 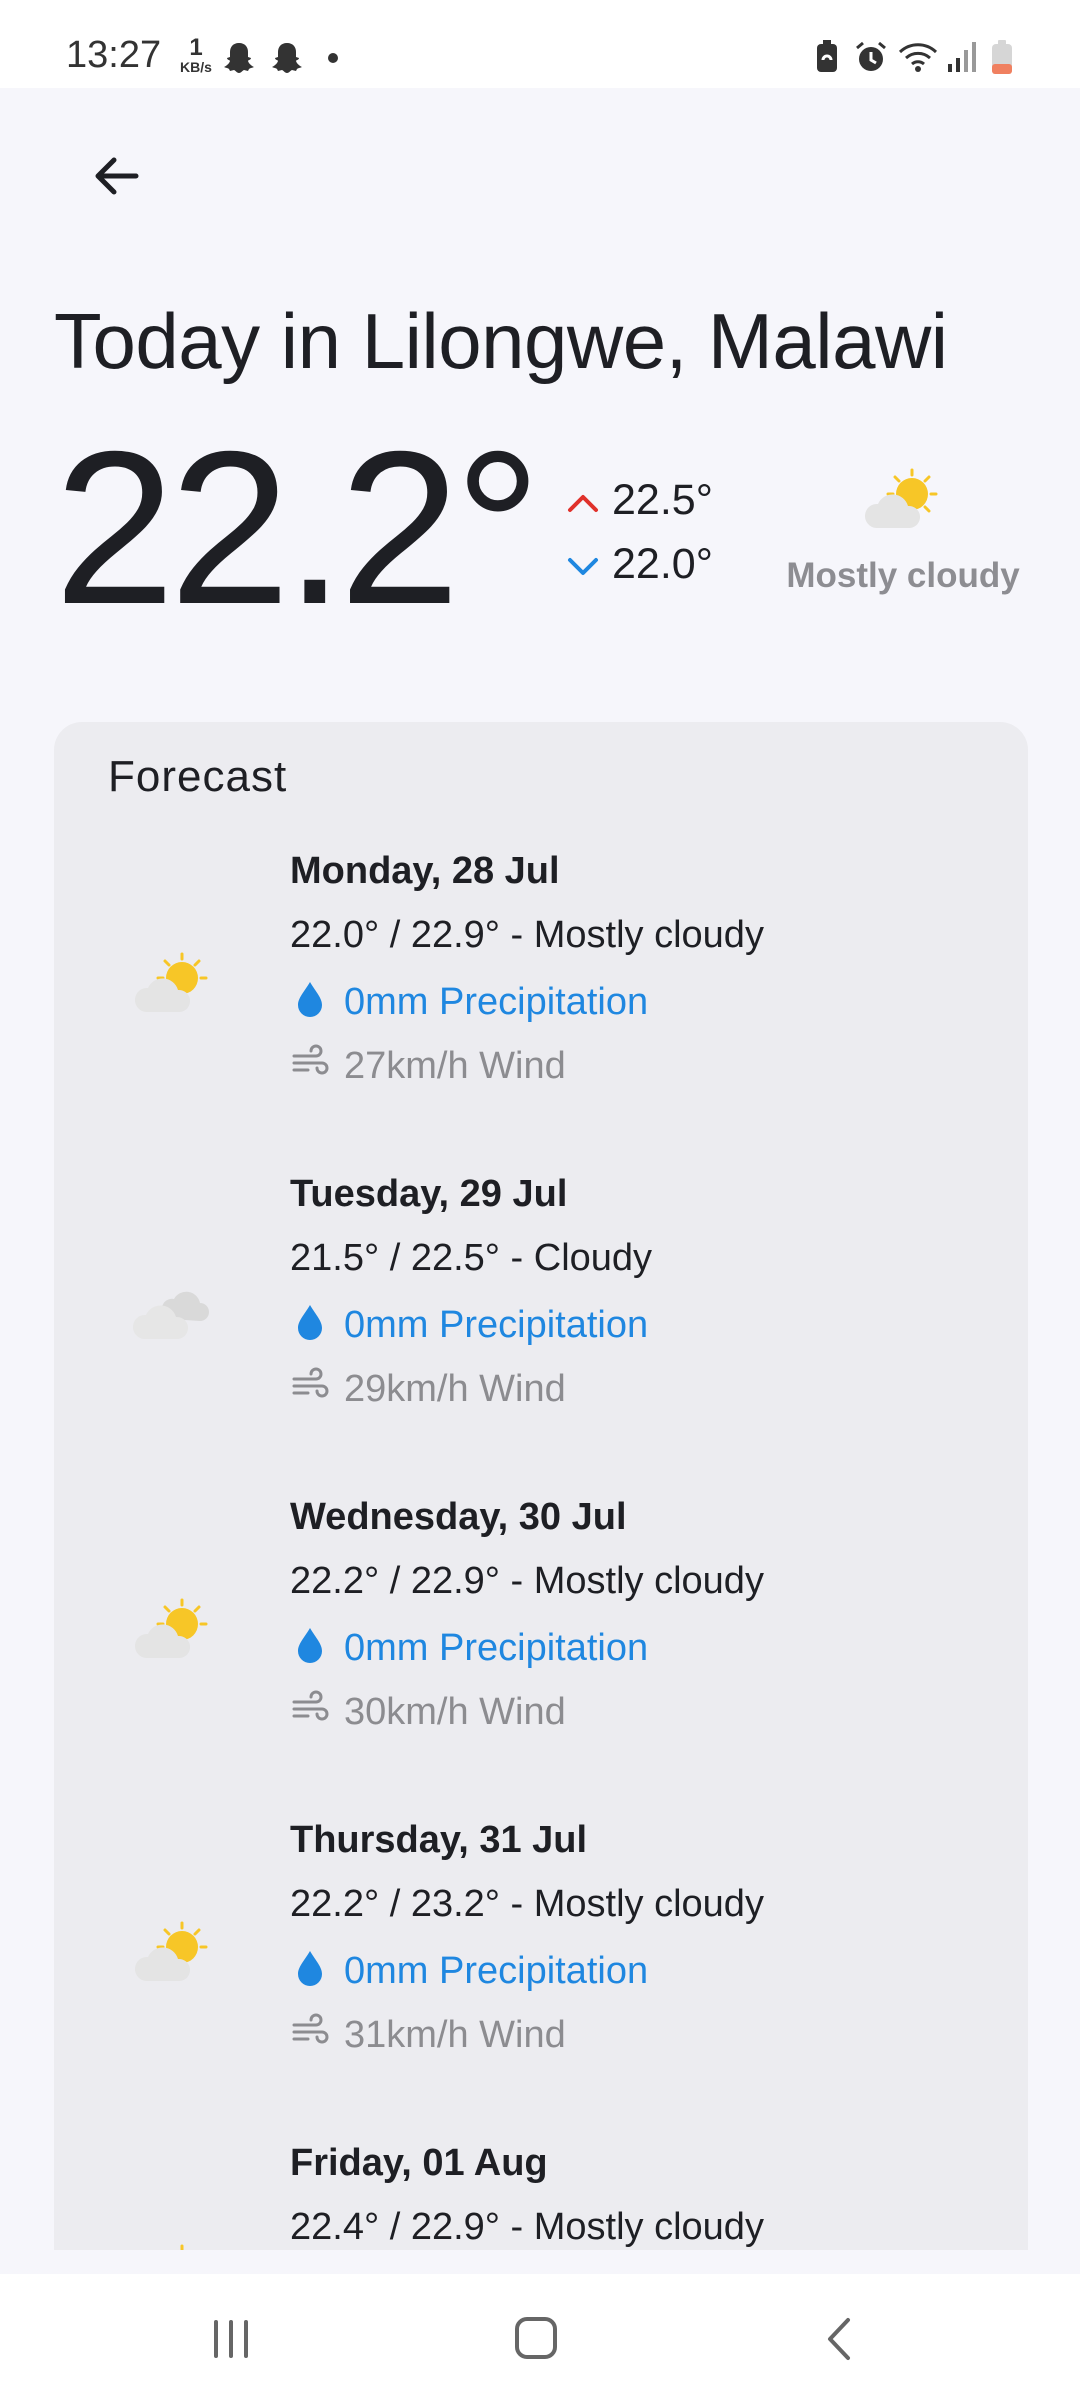 I want to click on forecast-date: Monday, 28 Jul, so click(x=425, y=871).